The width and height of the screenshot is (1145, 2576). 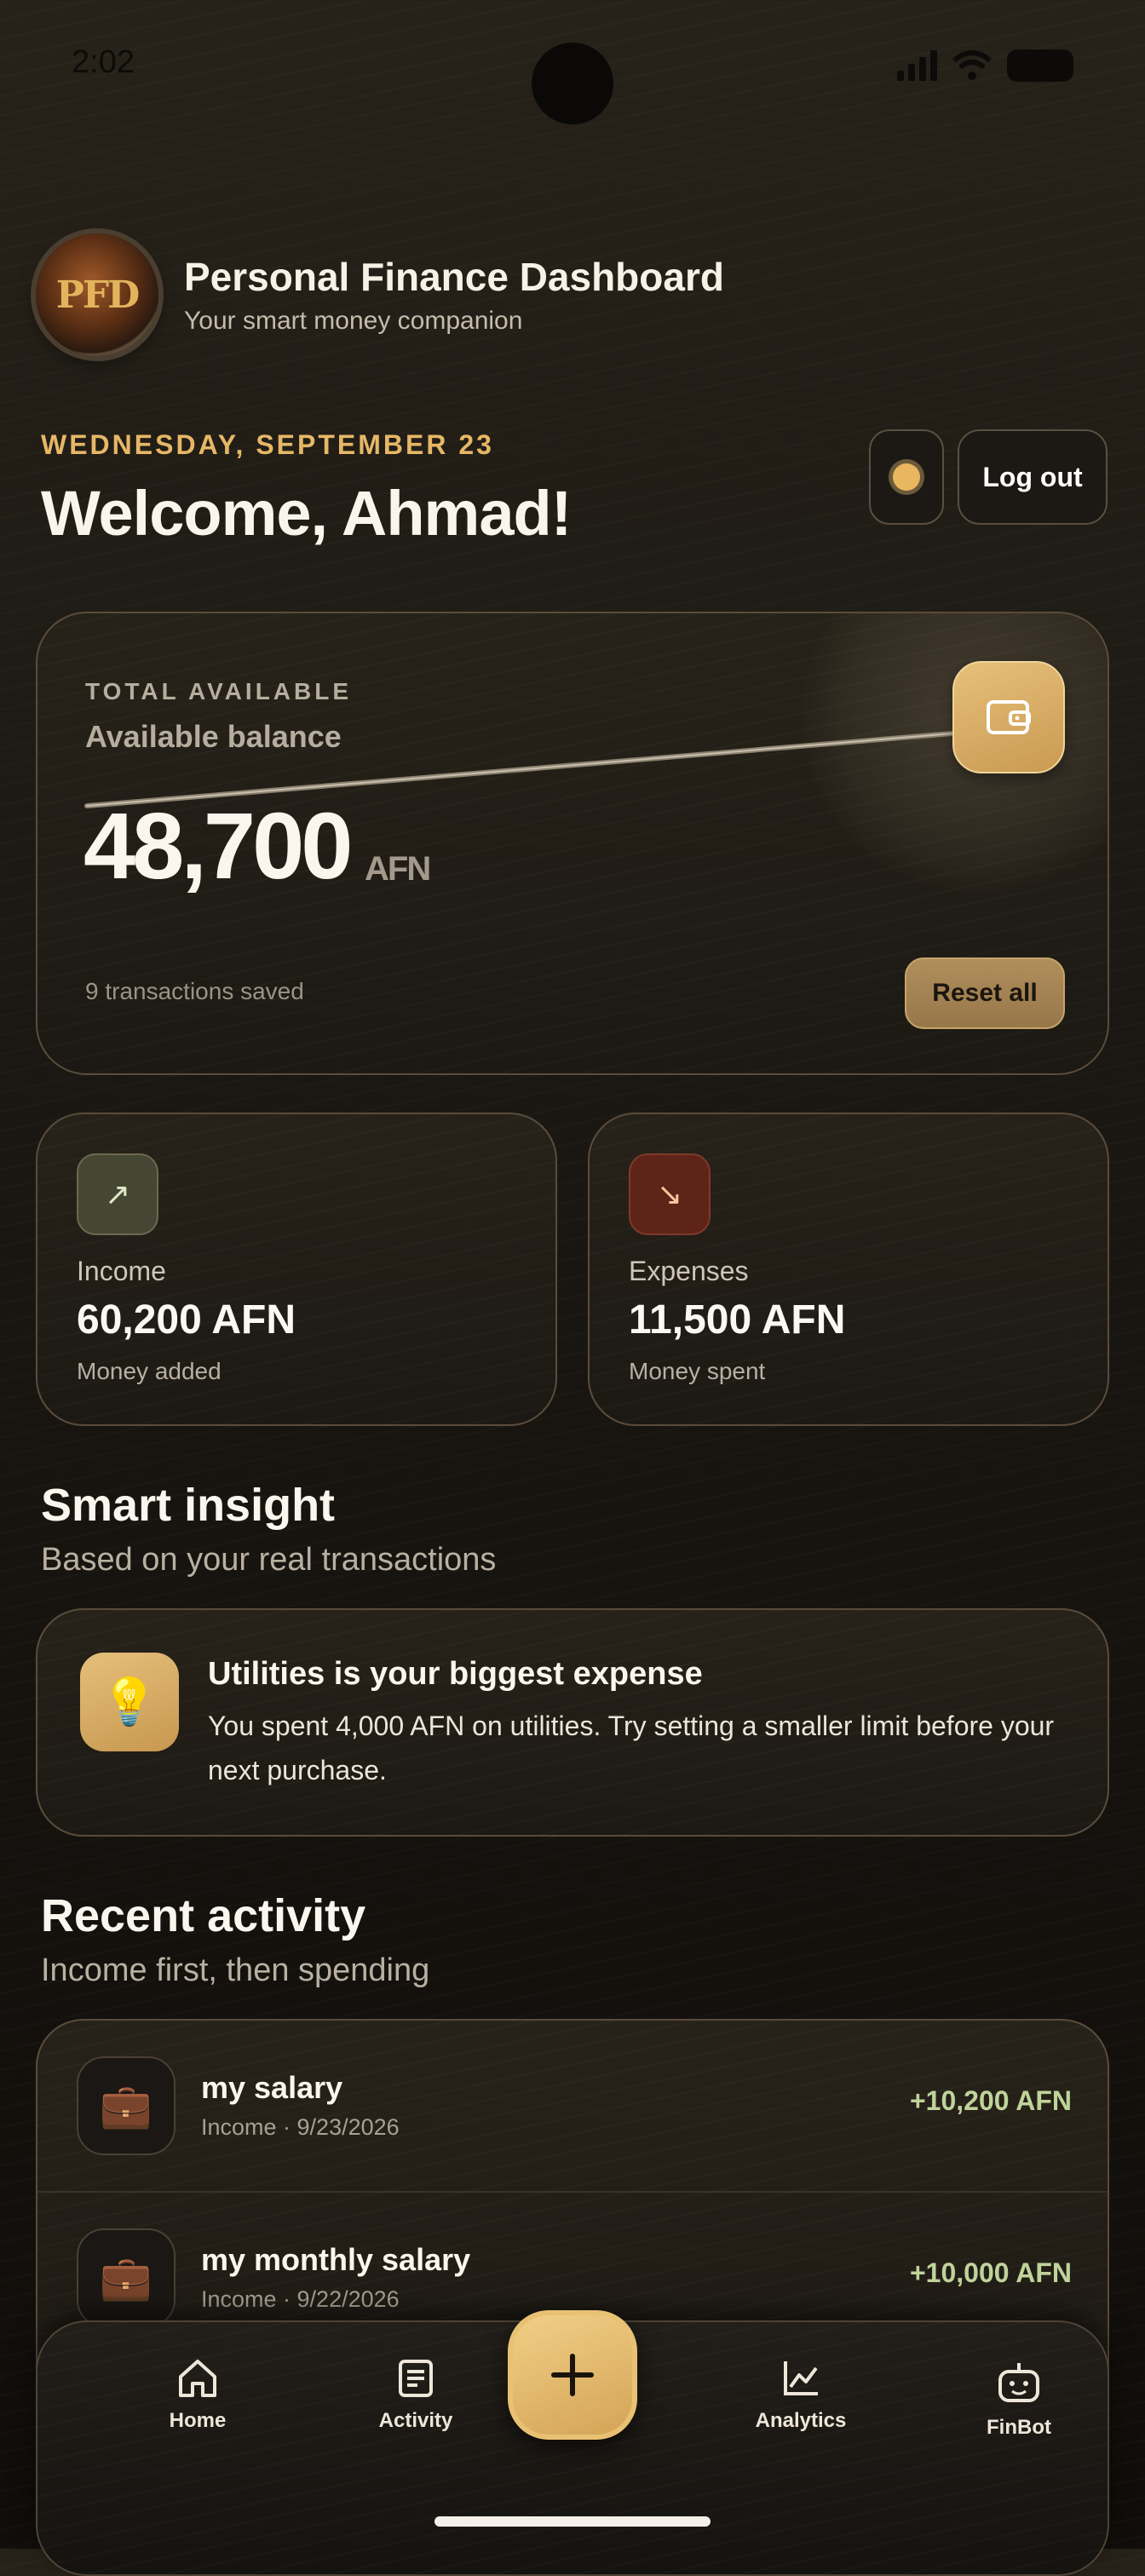 I want to click on app-subtitle: Your smart money companion, so click(x=353, y=321).